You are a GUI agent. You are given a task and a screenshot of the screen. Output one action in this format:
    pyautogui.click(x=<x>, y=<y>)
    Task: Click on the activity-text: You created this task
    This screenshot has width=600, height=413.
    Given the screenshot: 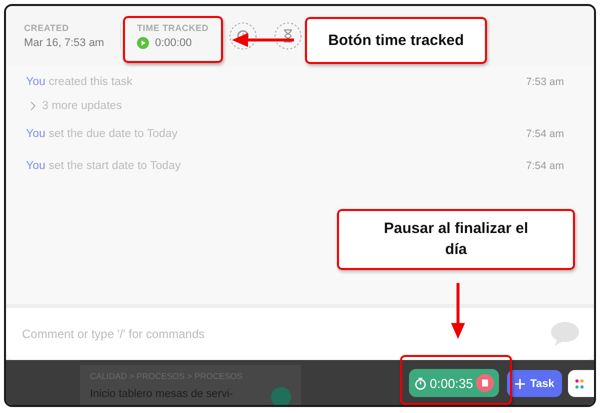 What is the action you would take?
    pyautogui.click(x=79, y=82)
    